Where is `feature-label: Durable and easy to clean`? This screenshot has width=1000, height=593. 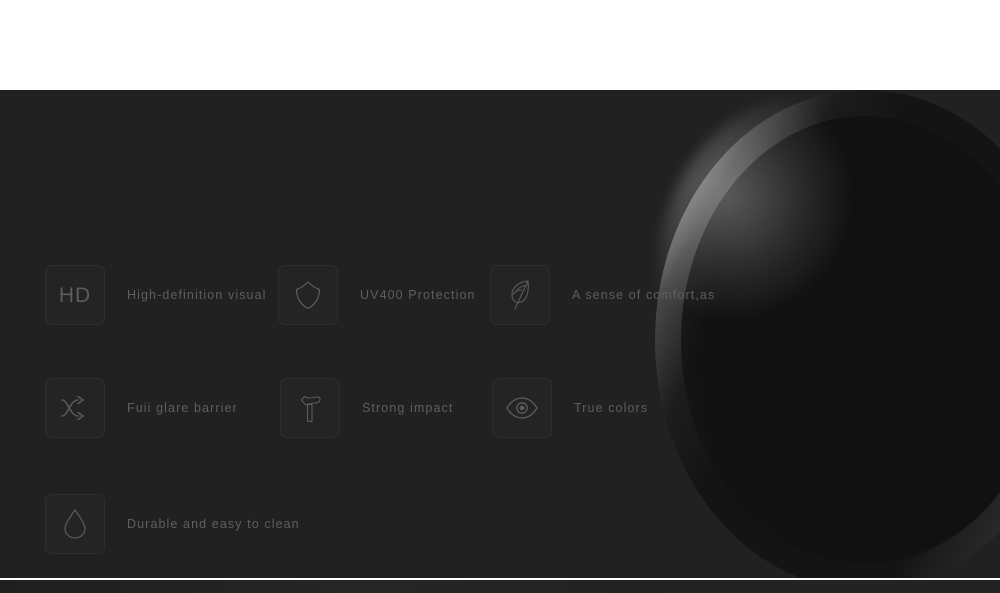 feature-label: Durable and easy to clean is located at coordinates (213, 524).